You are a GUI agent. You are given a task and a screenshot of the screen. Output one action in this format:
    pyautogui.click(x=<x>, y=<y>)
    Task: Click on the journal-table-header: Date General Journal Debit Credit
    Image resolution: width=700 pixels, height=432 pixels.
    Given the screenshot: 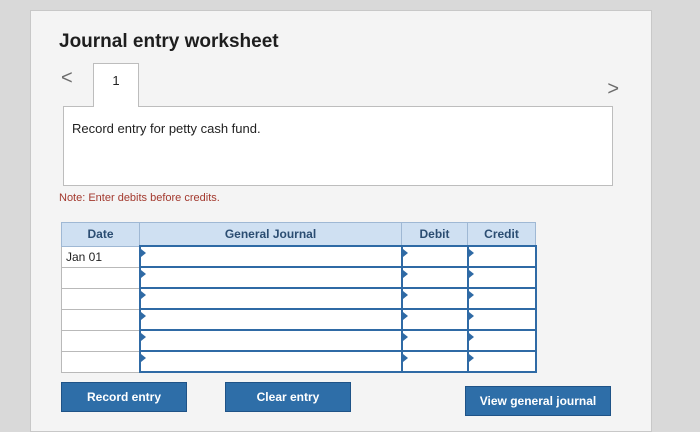 What is the action you would take?
    pyautogui.click(x=298, y=234)
    